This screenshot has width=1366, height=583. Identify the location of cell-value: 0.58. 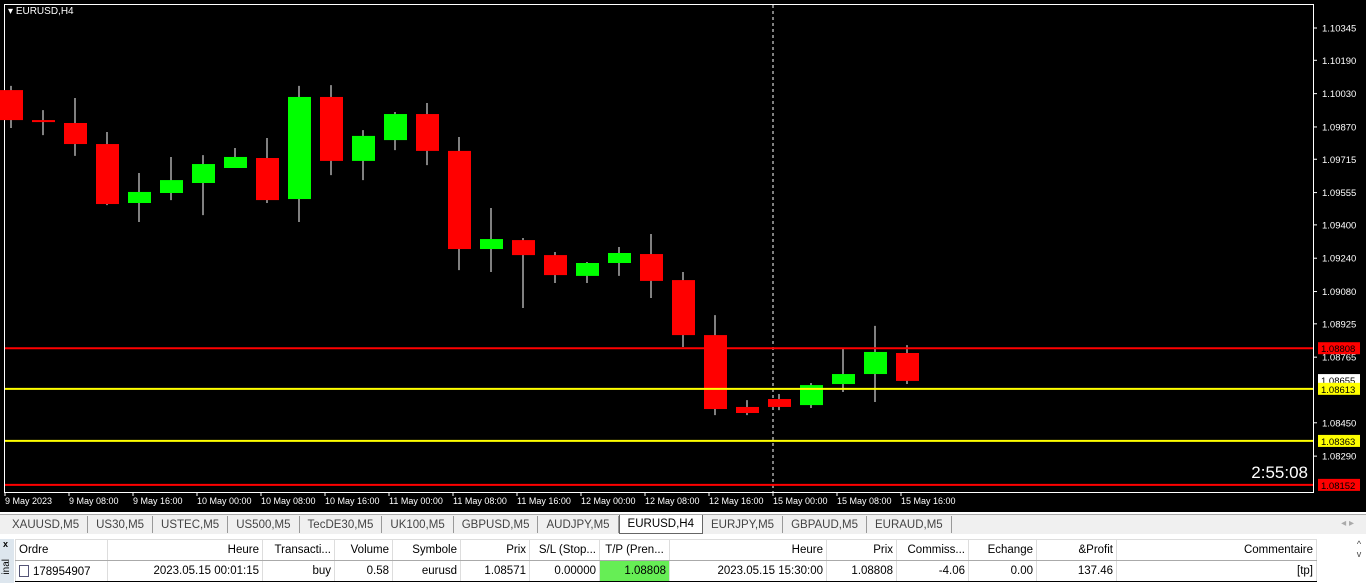
(377, 571).